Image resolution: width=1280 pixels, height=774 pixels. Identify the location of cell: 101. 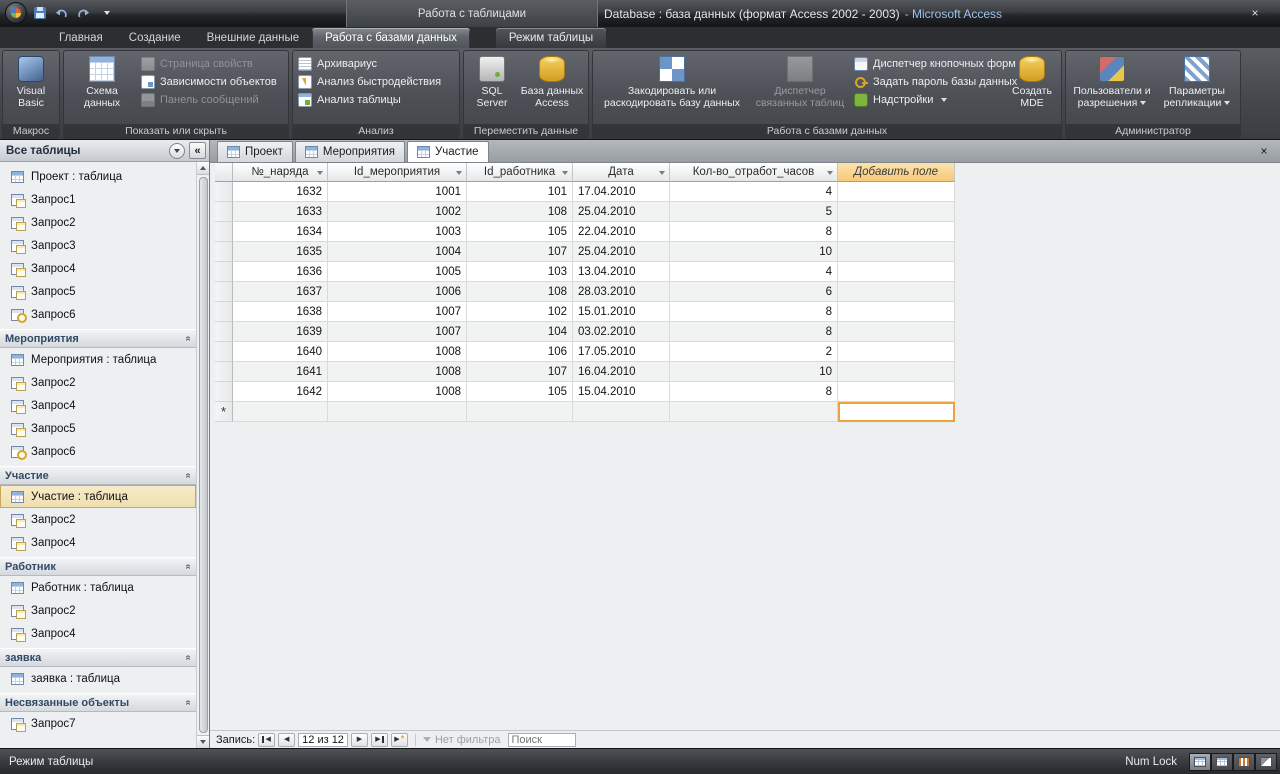
(520, 192).